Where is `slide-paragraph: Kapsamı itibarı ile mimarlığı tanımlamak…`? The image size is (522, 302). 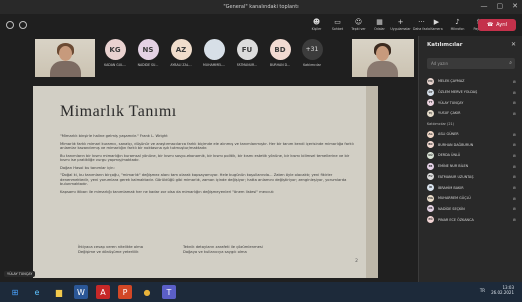
slide-paragraph: Kapsamı itibarı ile mimarlığı tanımlamak… is located at coordinates (167, 191).